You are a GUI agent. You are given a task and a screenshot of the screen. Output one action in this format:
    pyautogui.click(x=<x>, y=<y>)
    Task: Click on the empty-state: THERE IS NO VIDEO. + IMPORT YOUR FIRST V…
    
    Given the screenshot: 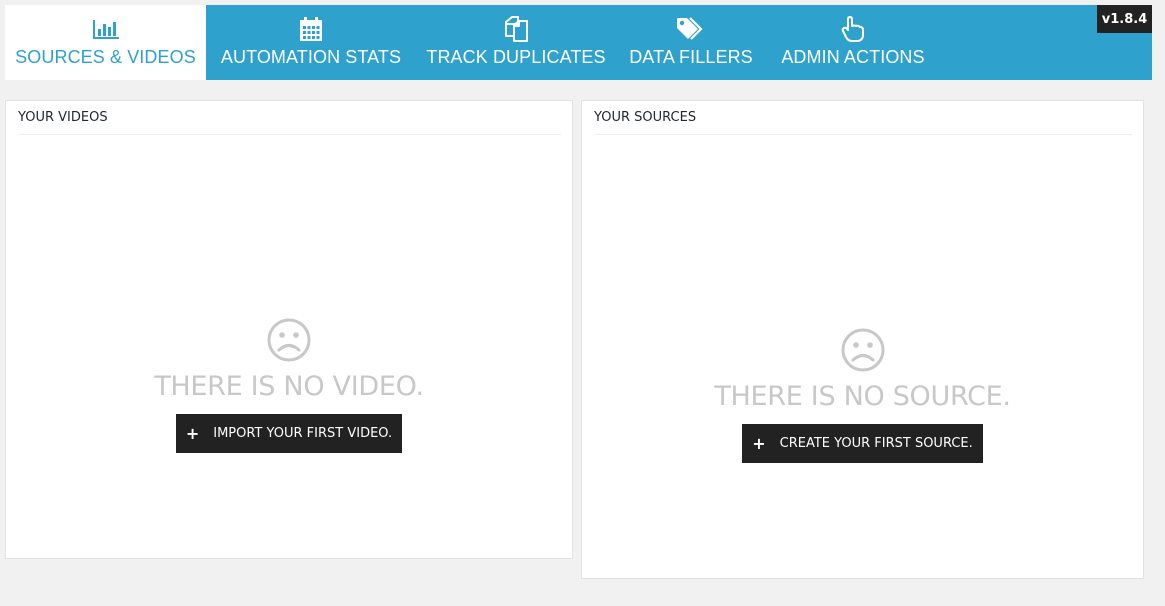 What is the action you would take?
    pyautogui.click(x=289, y=385)
    